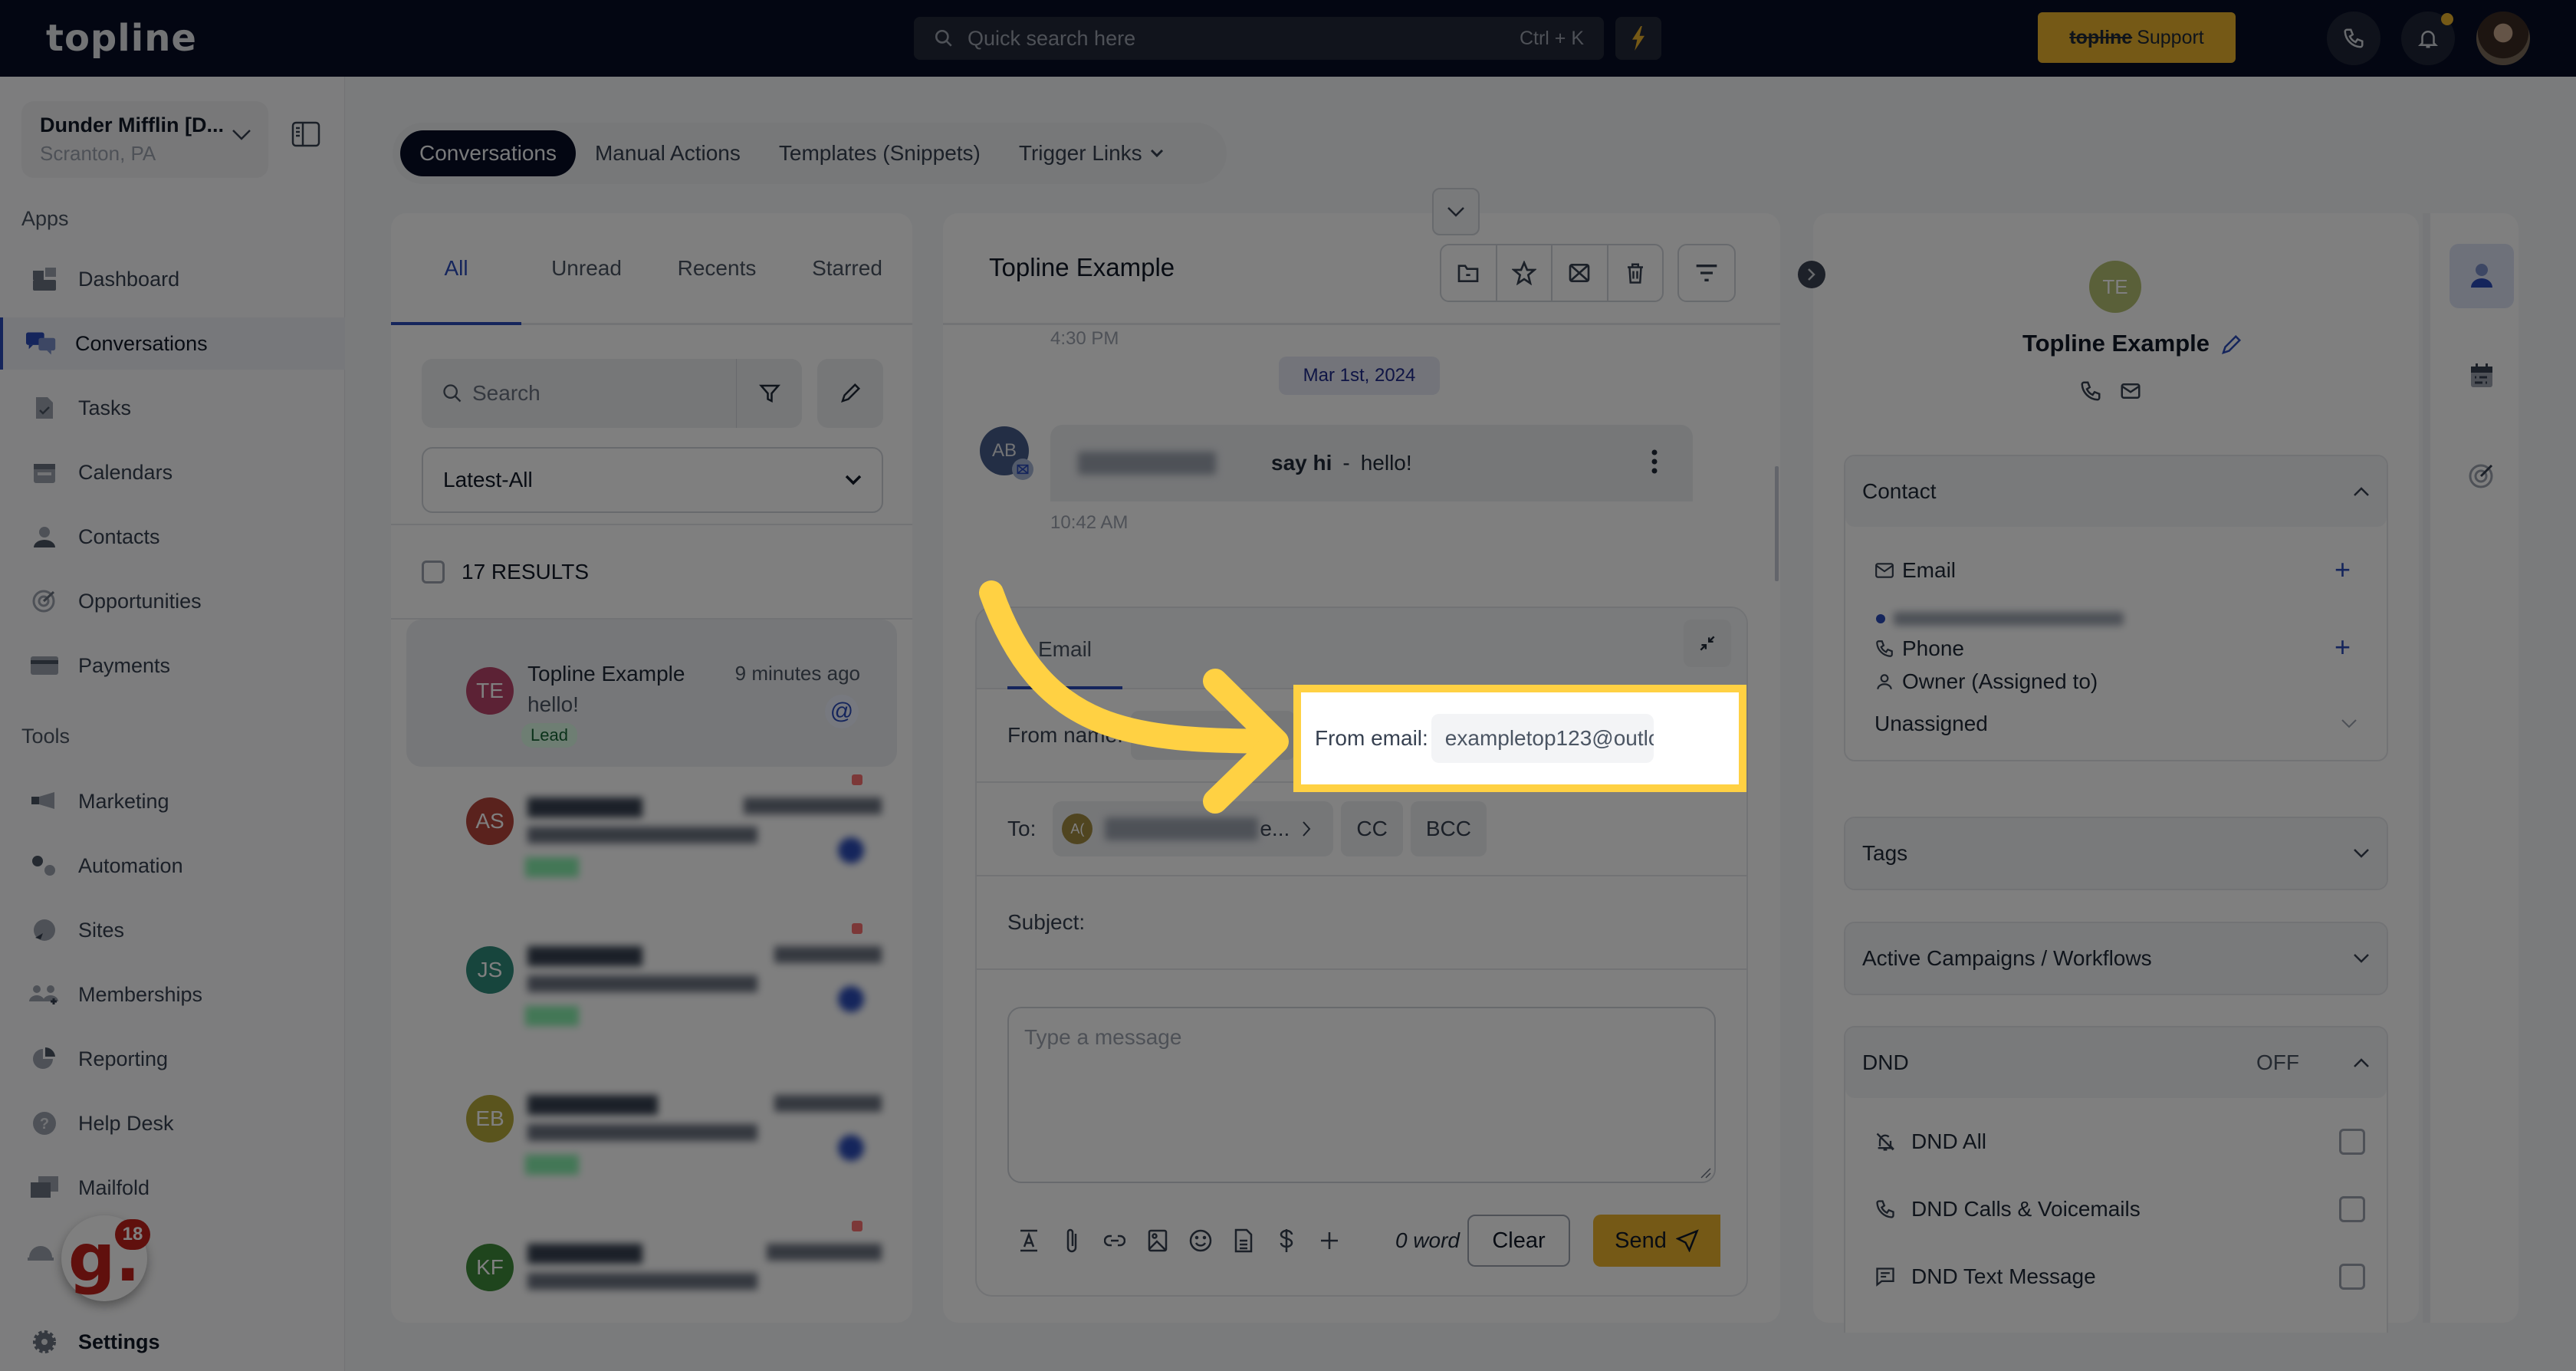 The width and height of the screenshot is (2576, 1371). What do you see at coordinates (1114, 1240) in the screenshot?
I see `link-button` at bounding box center [1114, 1240].